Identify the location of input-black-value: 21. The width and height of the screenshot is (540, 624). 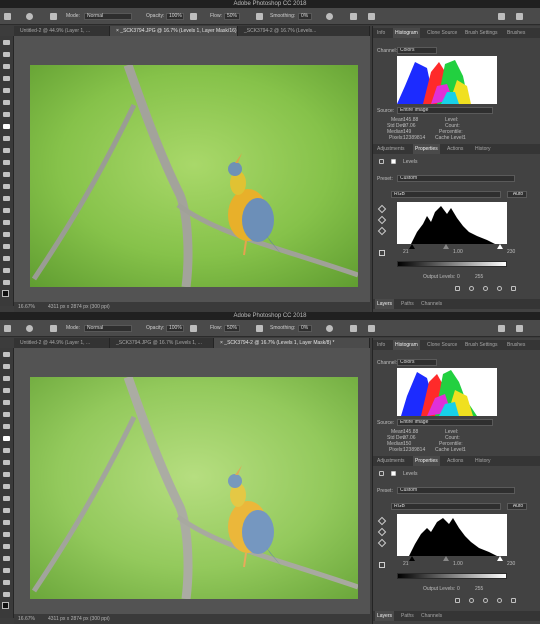
(406, 564).